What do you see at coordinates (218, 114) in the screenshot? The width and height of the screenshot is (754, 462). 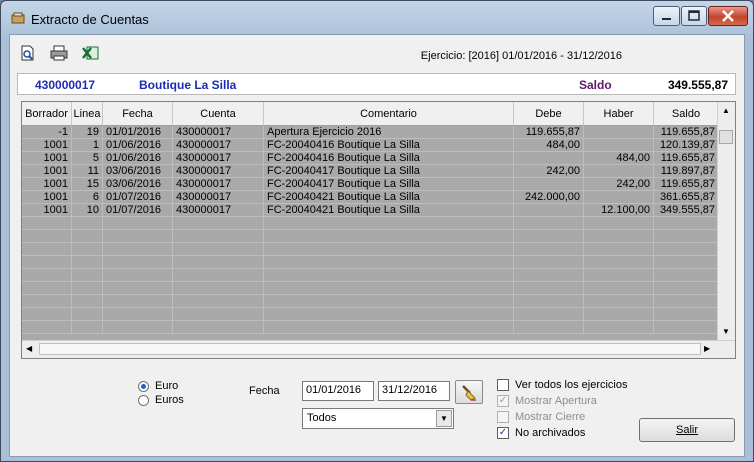 I see `col-header-cuenta: Cuenta` at bounding box center [218, 114].